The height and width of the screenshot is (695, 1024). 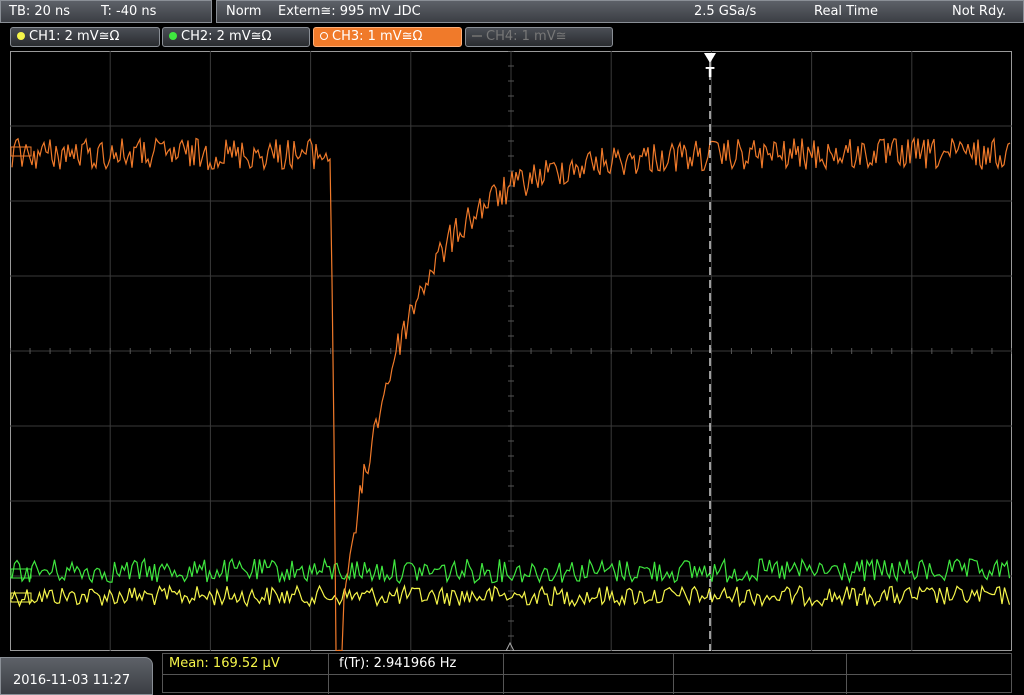 I want to click on channel-1-label: CH1: 2 mV≅Ω, so click(x=74, y=36).